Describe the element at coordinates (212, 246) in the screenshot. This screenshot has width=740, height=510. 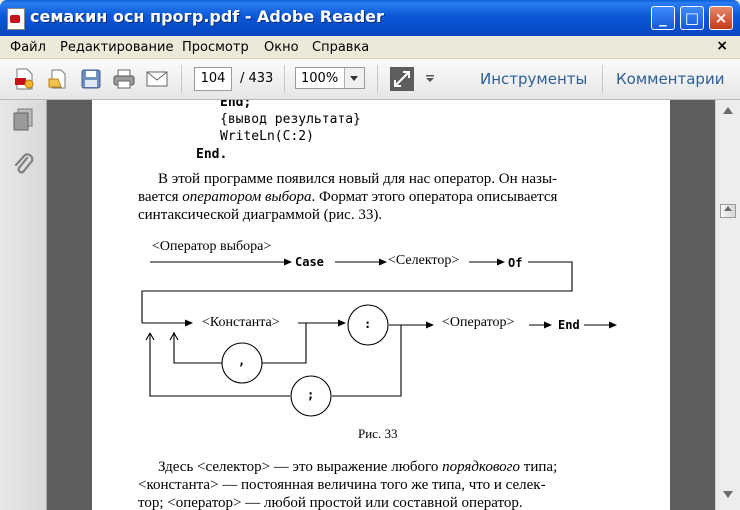
I see `diagram-label: <Оператор выбора>` at that location.